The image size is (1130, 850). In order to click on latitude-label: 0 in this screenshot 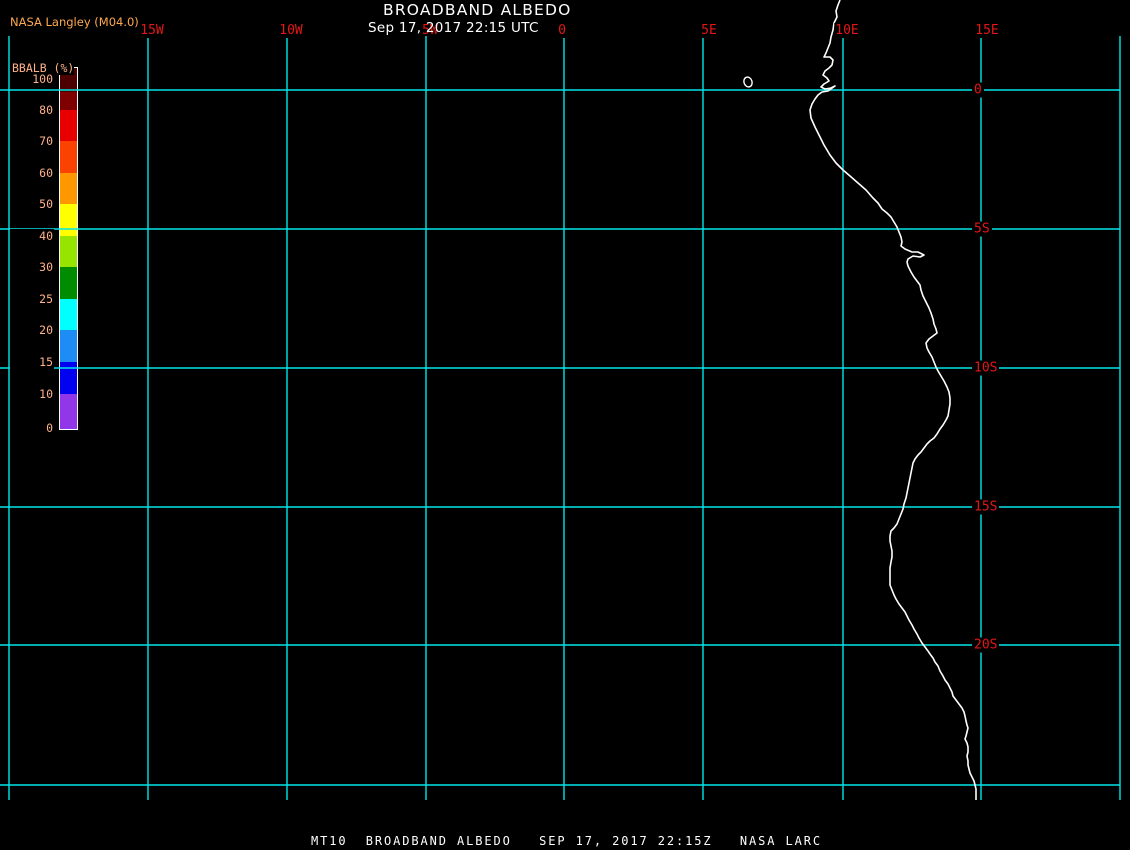, I will do `click(978, 90)`.